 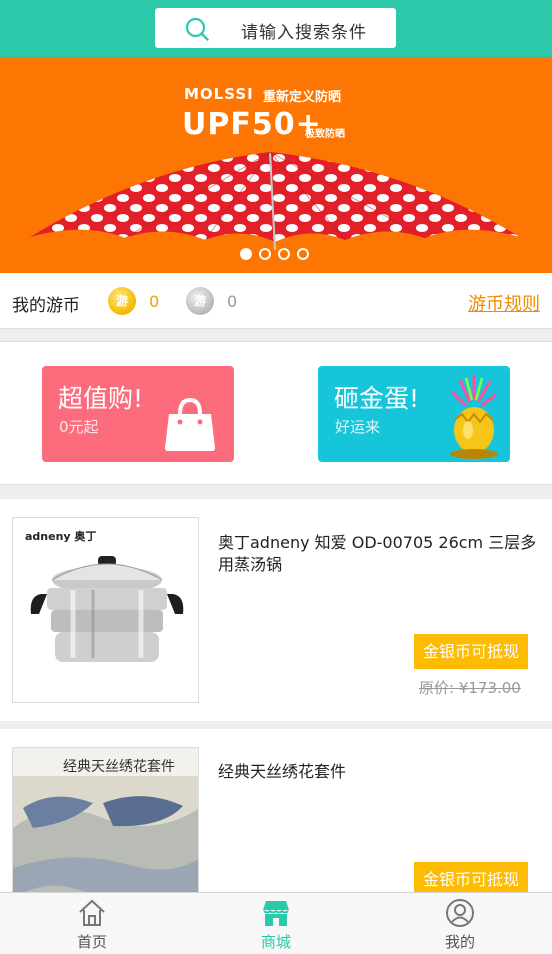 What do you see at coordinates (325, 134) in the screenshot?
I see `banner-subline: 极致防晒` at bounding box center [325, 134].